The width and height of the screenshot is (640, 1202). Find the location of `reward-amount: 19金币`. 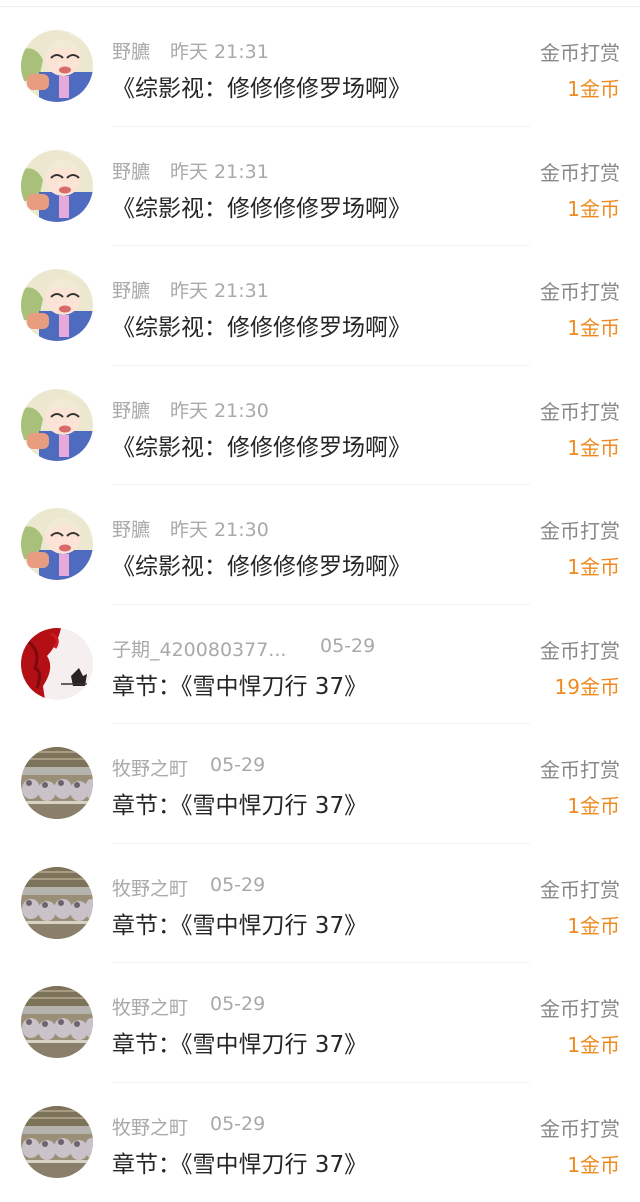

reward-amount: 19金币 is located at coordinates (587, 685).